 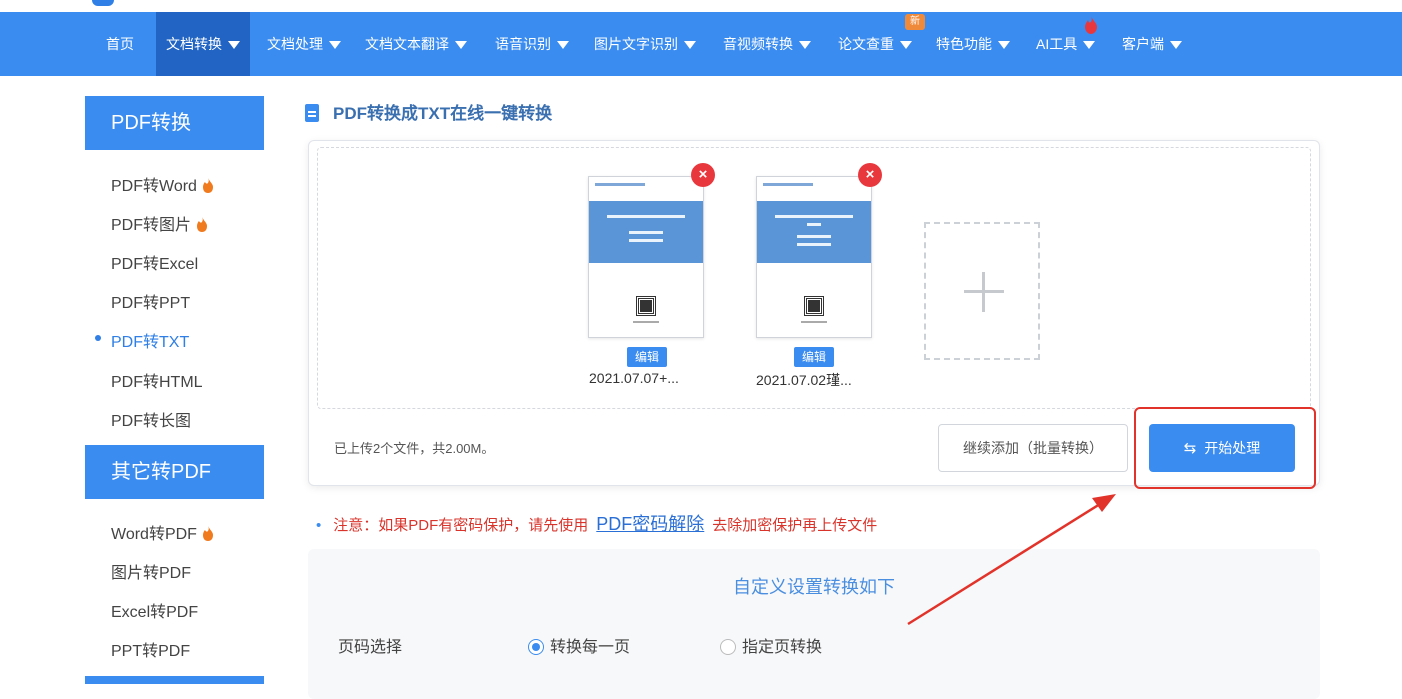 I want to click on sidebar-item-label: PDF转PPT, so click(x=151, y=303).